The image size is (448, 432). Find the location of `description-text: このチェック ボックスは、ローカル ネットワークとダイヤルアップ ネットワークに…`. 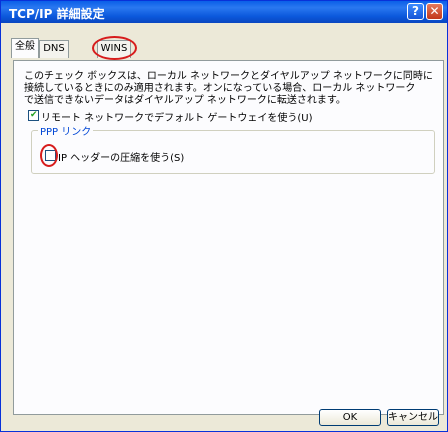

description-text: このチェック ボックスは、ローカル ネットワークとダイヤルアップ ネットワークに… is located at coordinates (228, 89).